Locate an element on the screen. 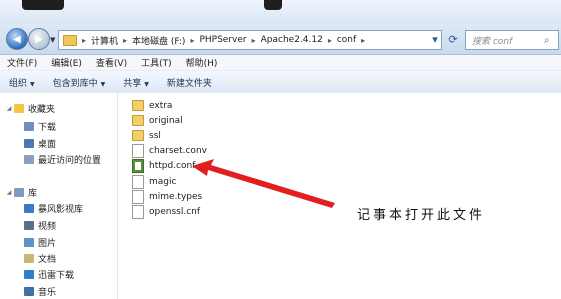 The height and width of the screenshot is (299, 561). annotation-arrow is located at coordinates (263, 183).